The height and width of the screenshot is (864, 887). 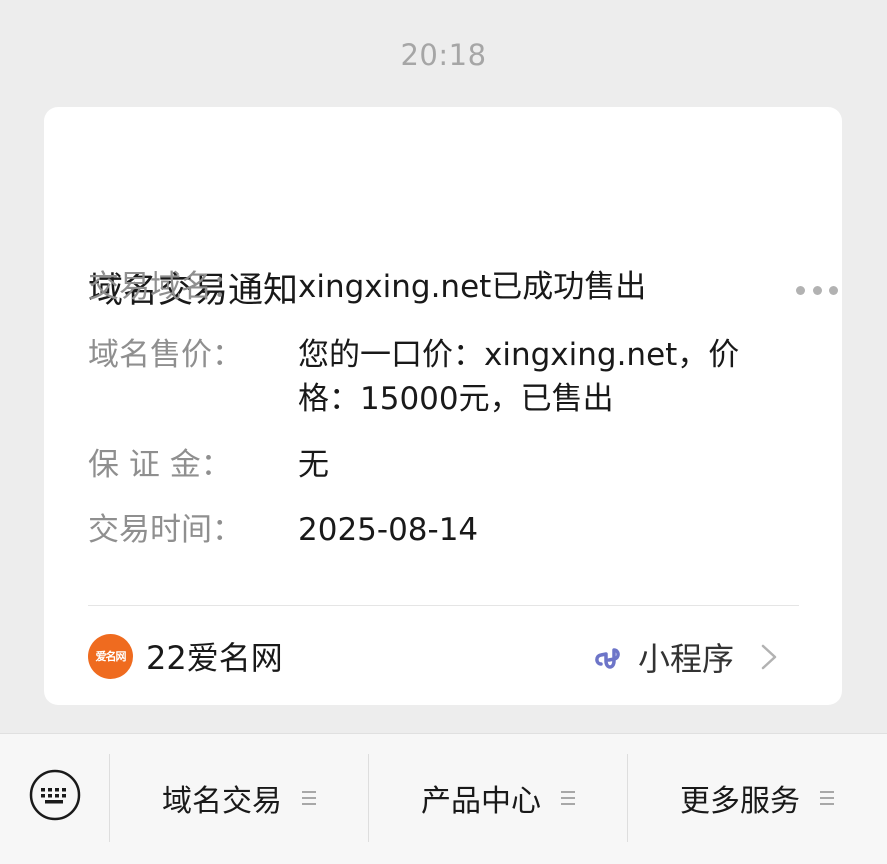 What do you see at coordinates (740, 801) in the screenshot?
I see `menu-label: 更多服务` at bounding box center [740, 801].